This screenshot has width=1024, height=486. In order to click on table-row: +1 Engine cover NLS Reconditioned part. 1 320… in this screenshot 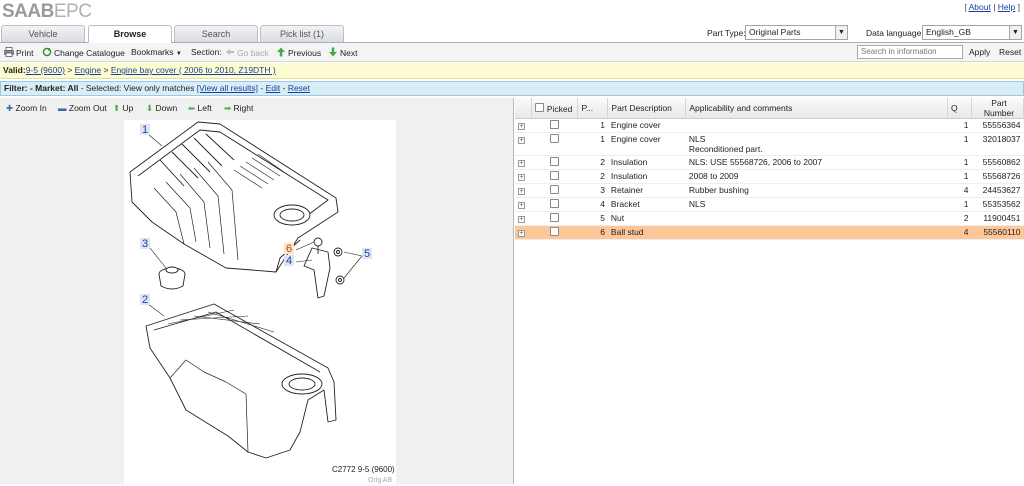, I will do `click(769, 144)`.